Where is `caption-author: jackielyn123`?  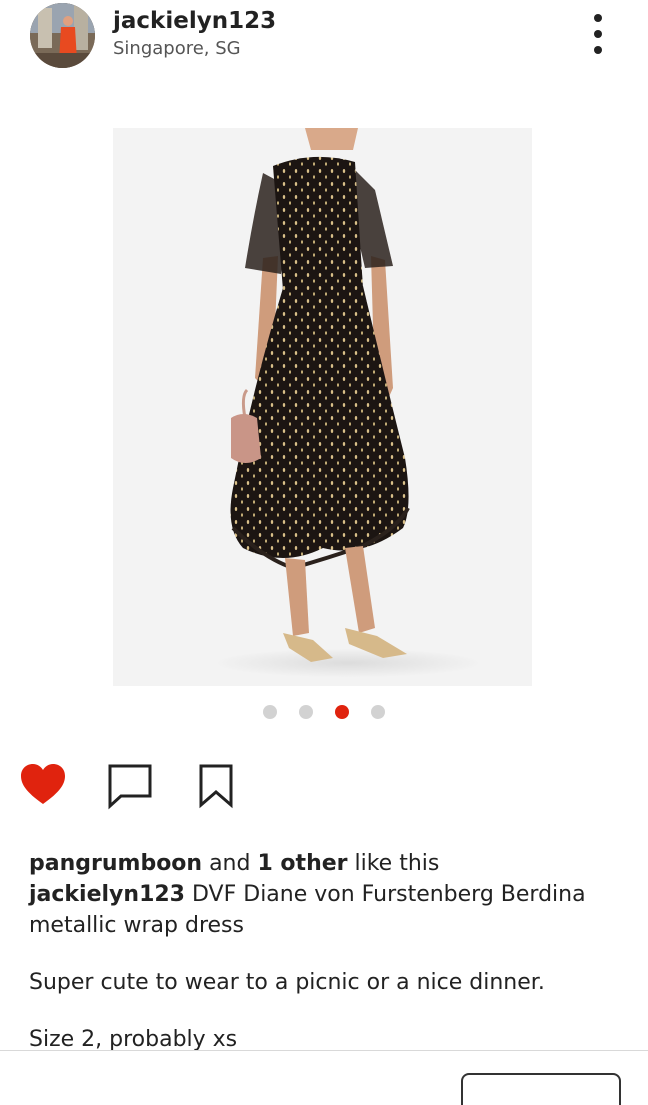
caption-author: jackielyn123 is located at coordinates (107, 894).